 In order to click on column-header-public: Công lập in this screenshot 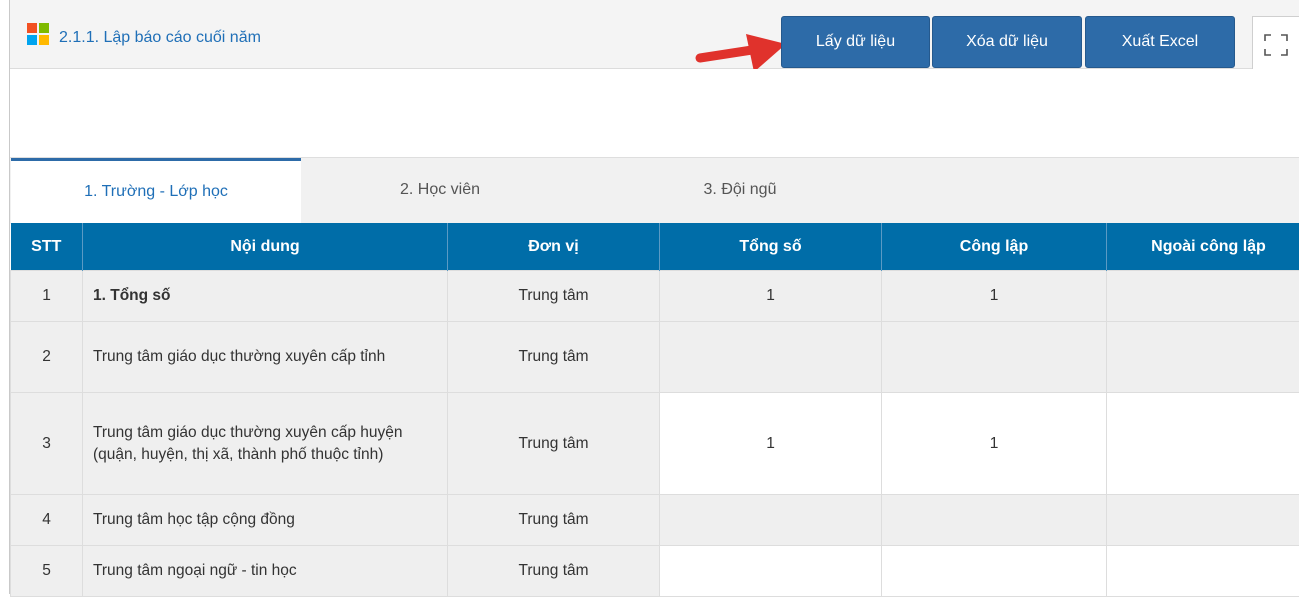, I will do `click(994, 247)`.